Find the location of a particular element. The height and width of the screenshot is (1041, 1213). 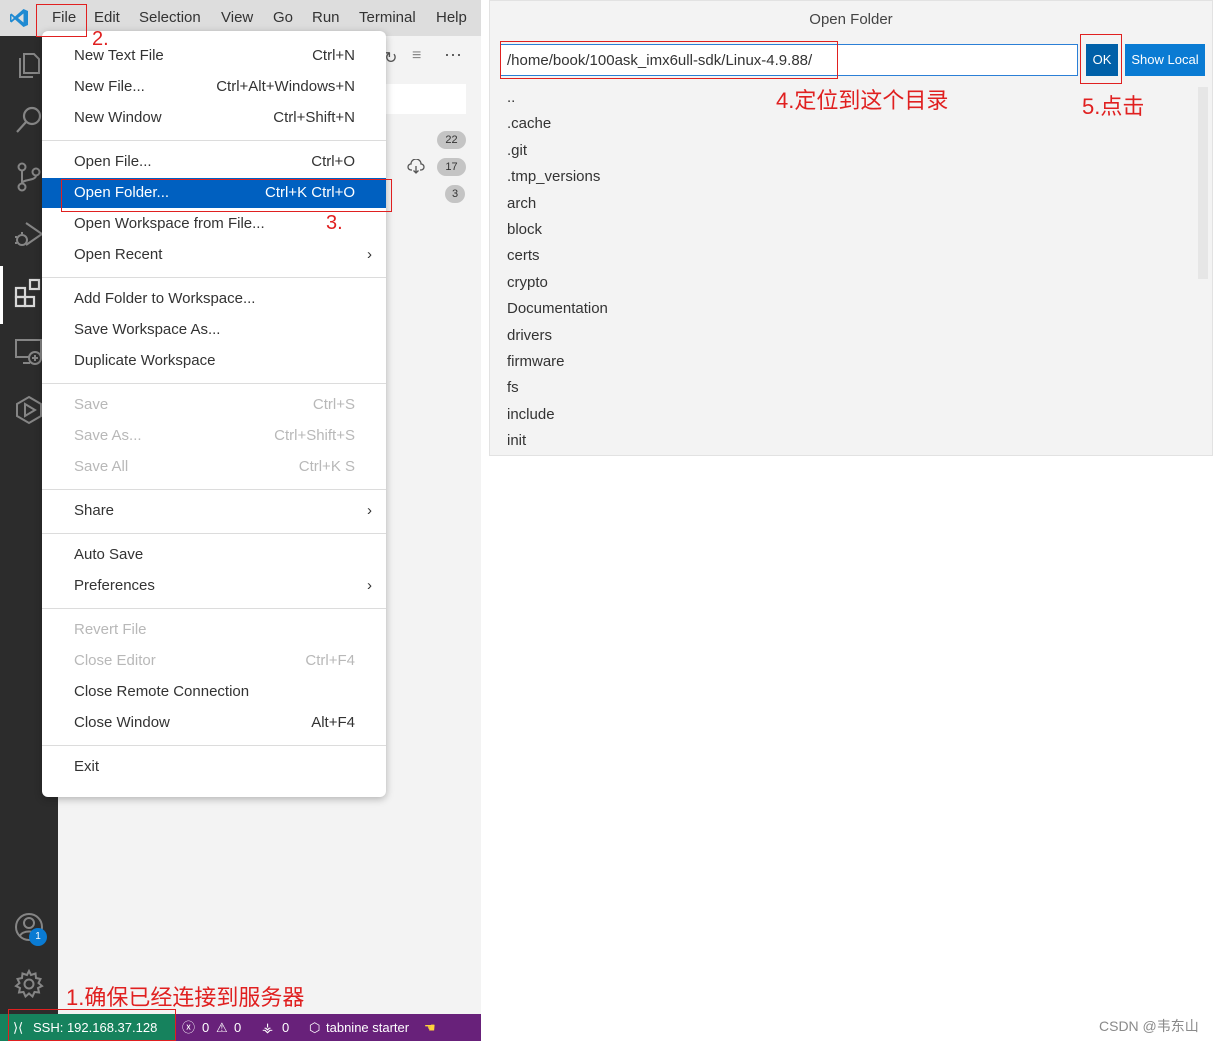

folder-list-item: certs is located at coordinates (523, 255).